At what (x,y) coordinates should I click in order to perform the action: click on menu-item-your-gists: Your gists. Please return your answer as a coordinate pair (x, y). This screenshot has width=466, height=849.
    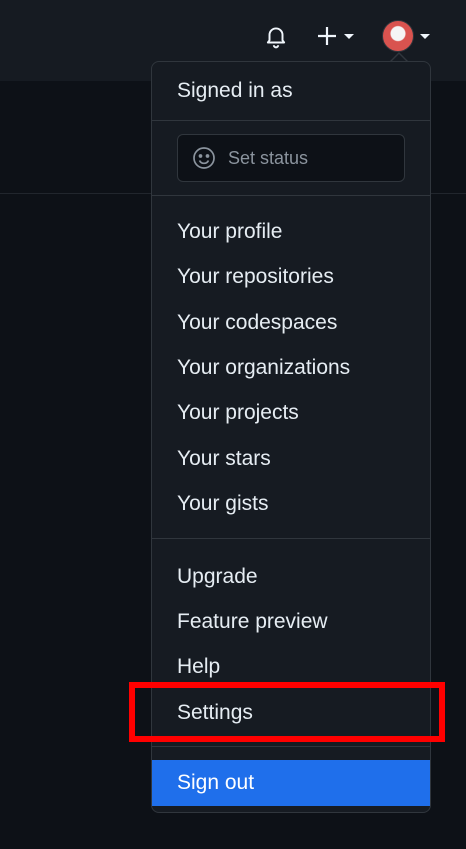
    Looking at the image, I should click on (291, 504).